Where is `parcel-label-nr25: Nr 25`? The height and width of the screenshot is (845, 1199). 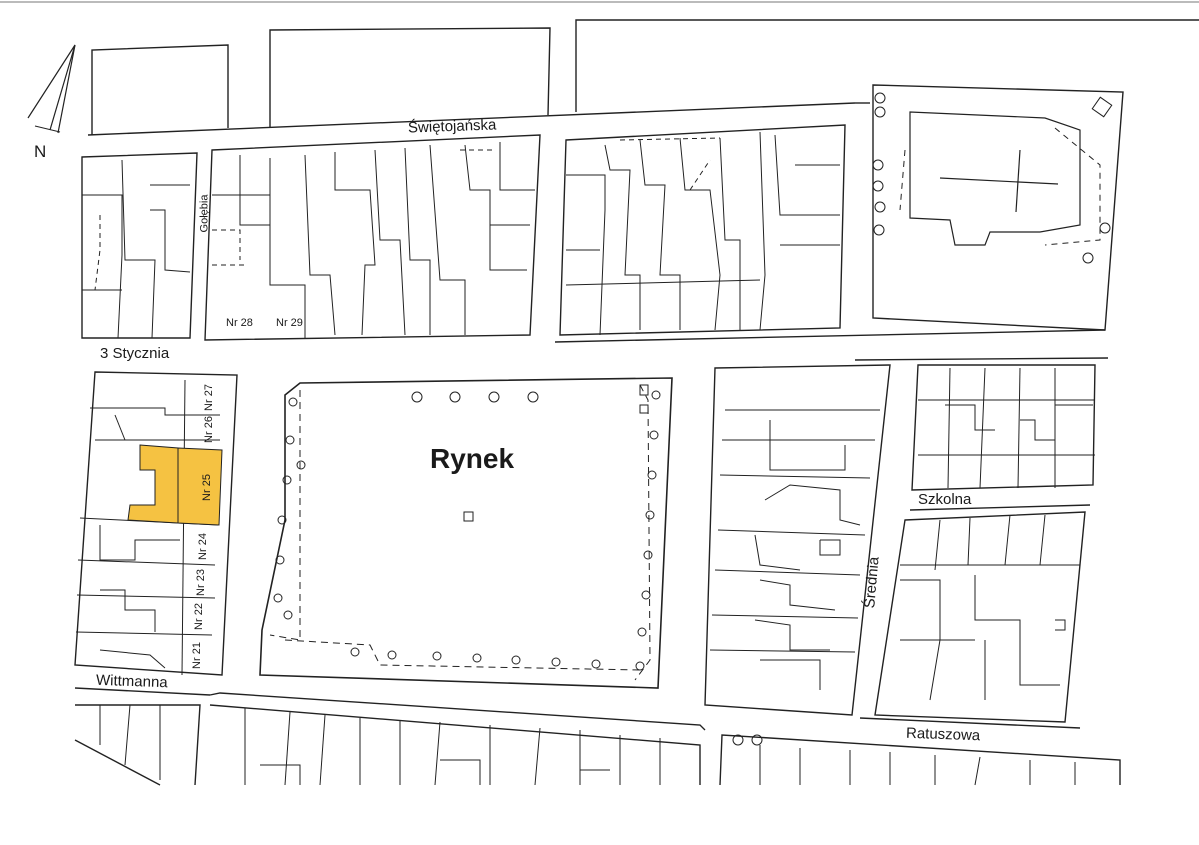
parcel-label-nr25: Nr 25 is located at coordinates (206, 487).